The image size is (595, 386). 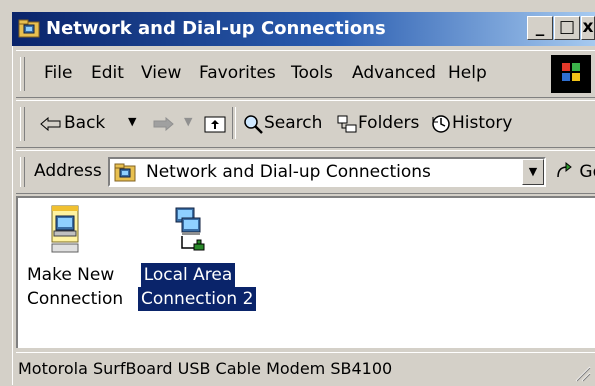 I want to click on back-dropdown-icon: ▼, so click(x=132, y=121).